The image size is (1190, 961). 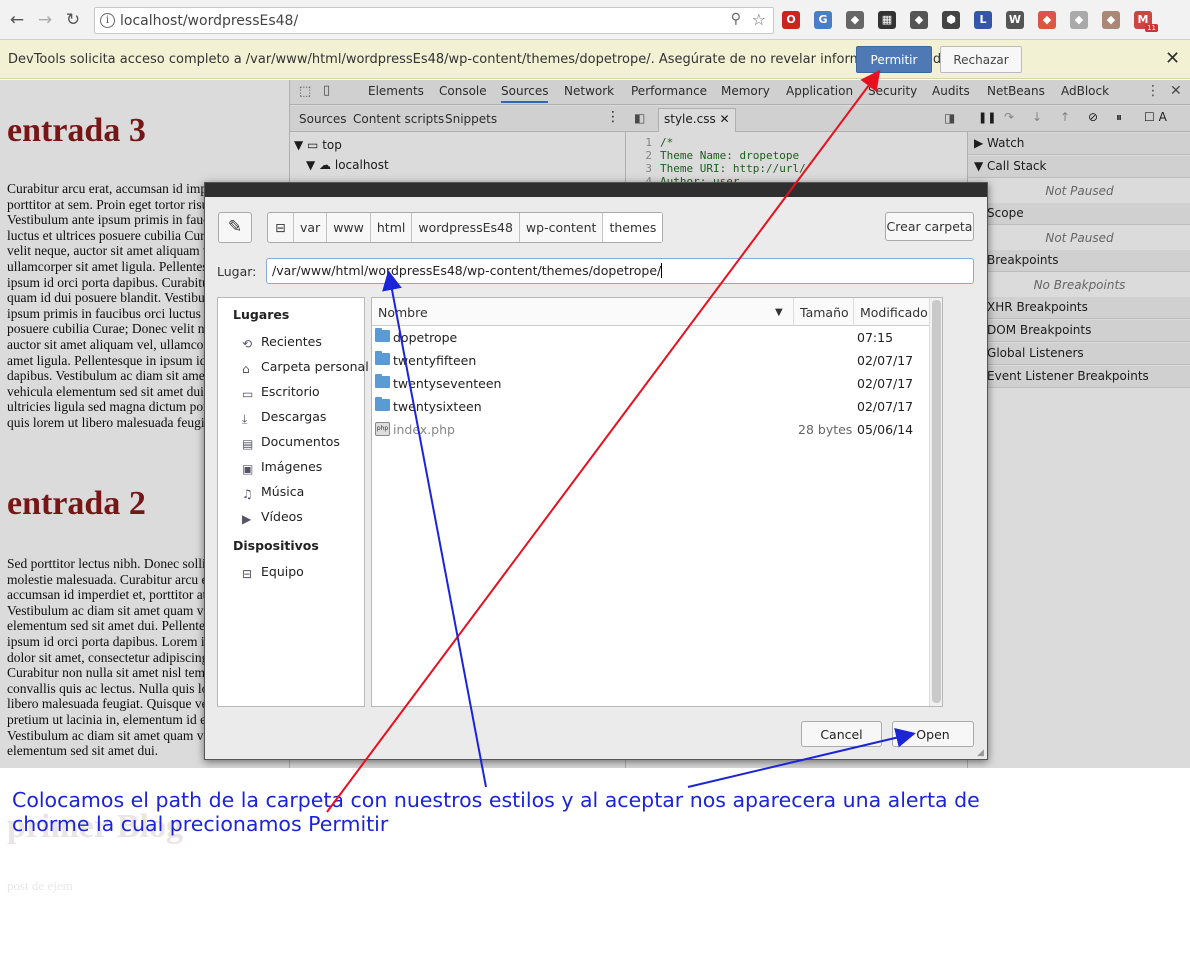 What do you see at coordinates (1015, 20) in the screenshot?
I see `wordpress-icon: W` at bounding box center [1015, 20].